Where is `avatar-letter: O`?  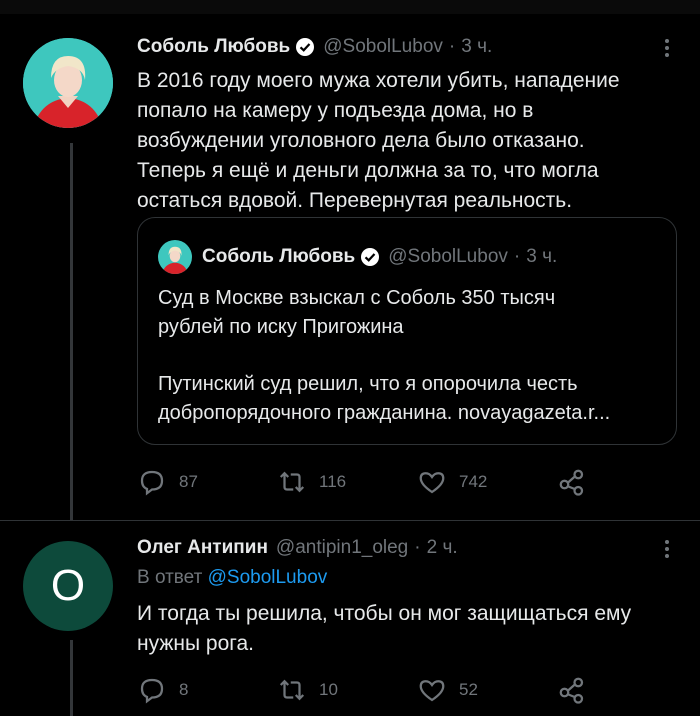
avatar-letter: O is located at coordinates (68, 585).